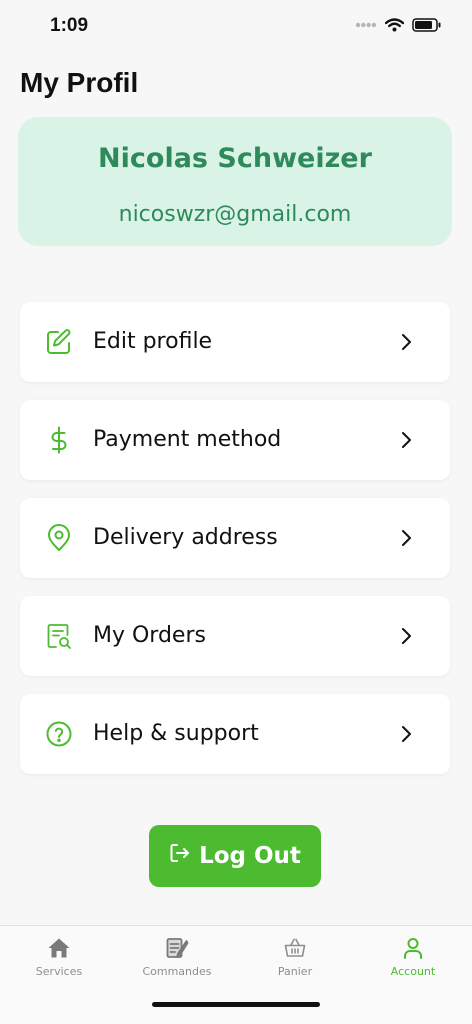  What do you see at coordinates (394, 25) in the screenshot?
I see `wifi-icon` at bounding box center [394, 25].